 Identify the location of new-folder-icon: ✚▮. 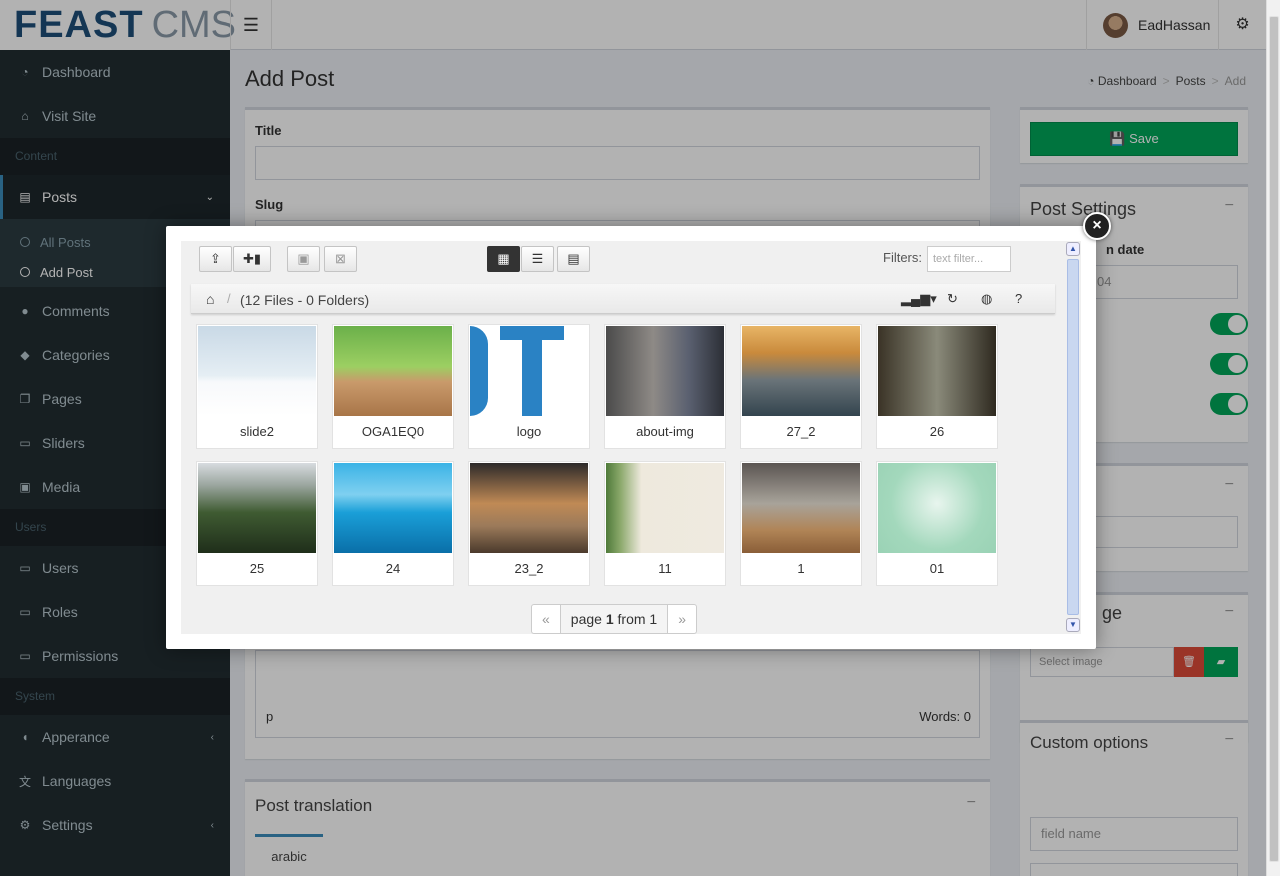
(252, 259).